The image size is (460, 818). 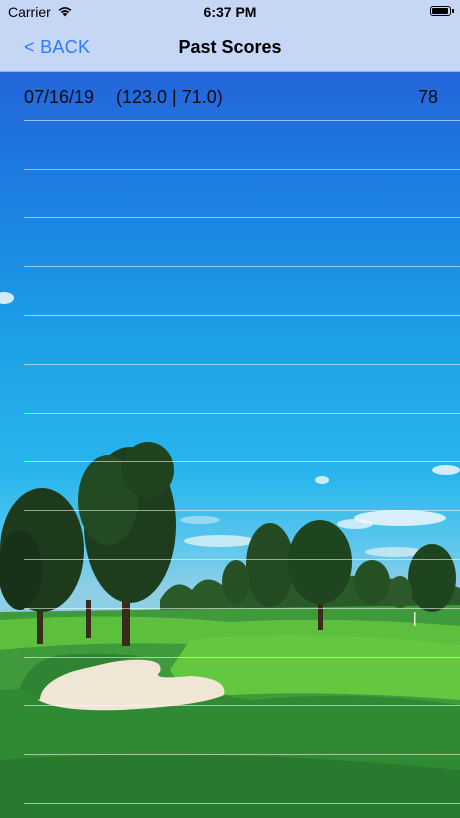 What do you see at coordinates (59, 97) in the screenshot?
I see `score-date: 07/16/19` at bounding box center [59, 97].